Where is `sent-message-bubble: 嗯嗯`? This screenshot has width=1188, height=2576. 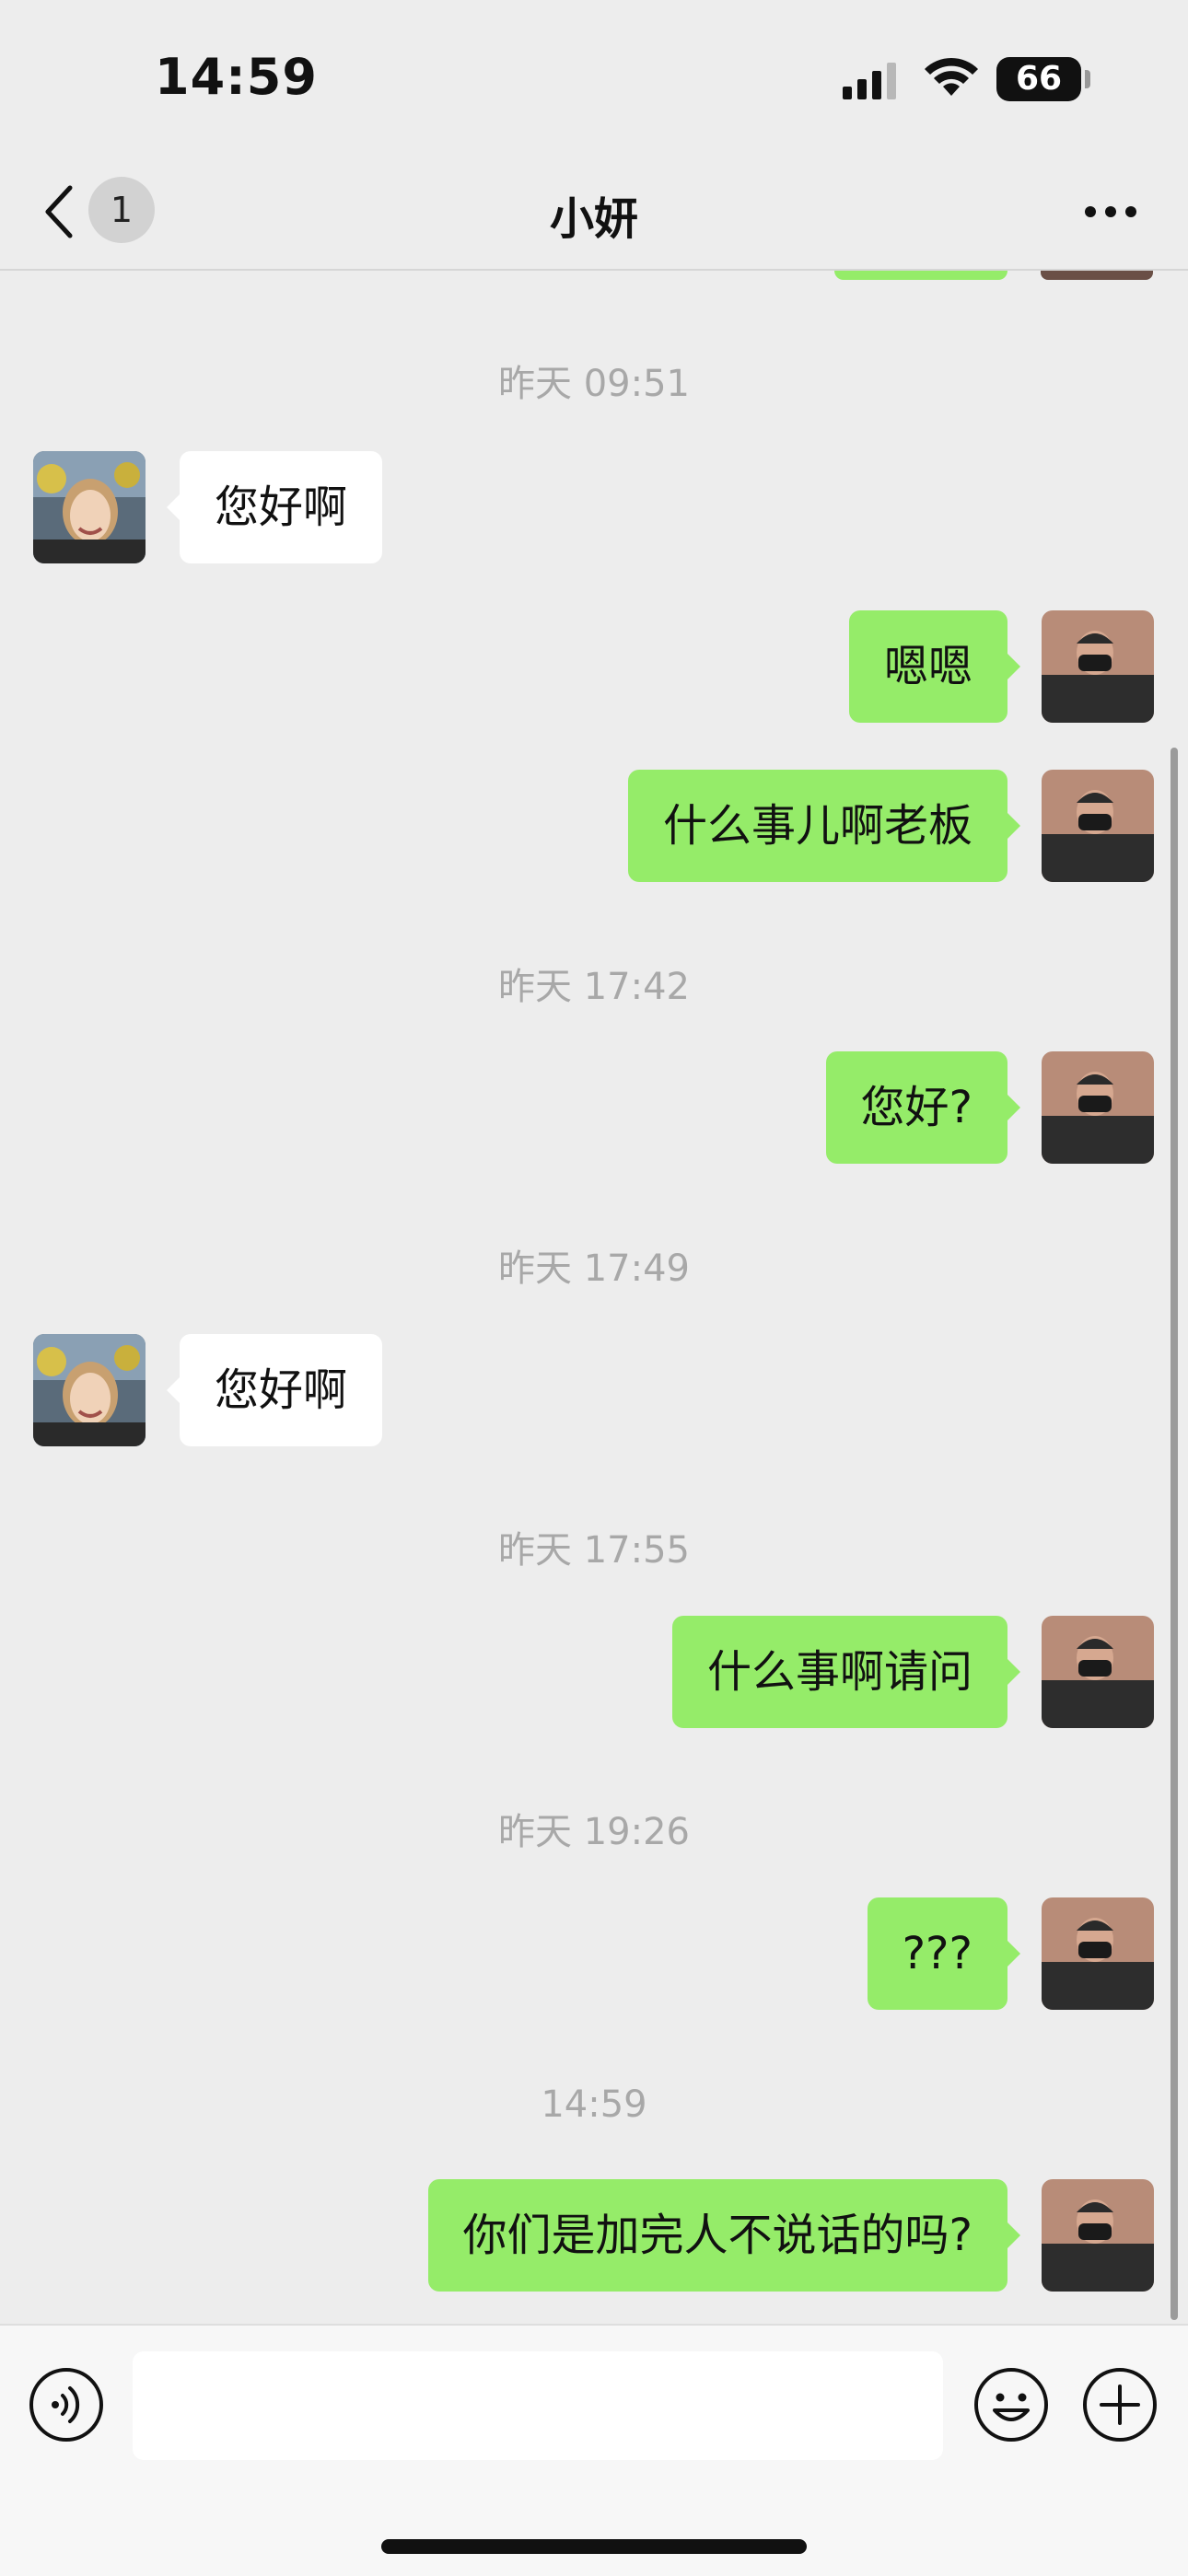
sent-message-bubble: 嗯嗯 is located at coordinates (934, 666).